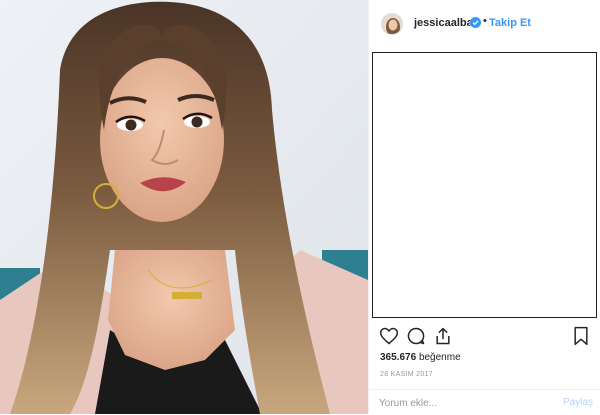 This screenshot has height=415, width=600. Describe the element at coordinates (443, 23) in the screenshot. I see `username-link: jessicaalba` at that location.